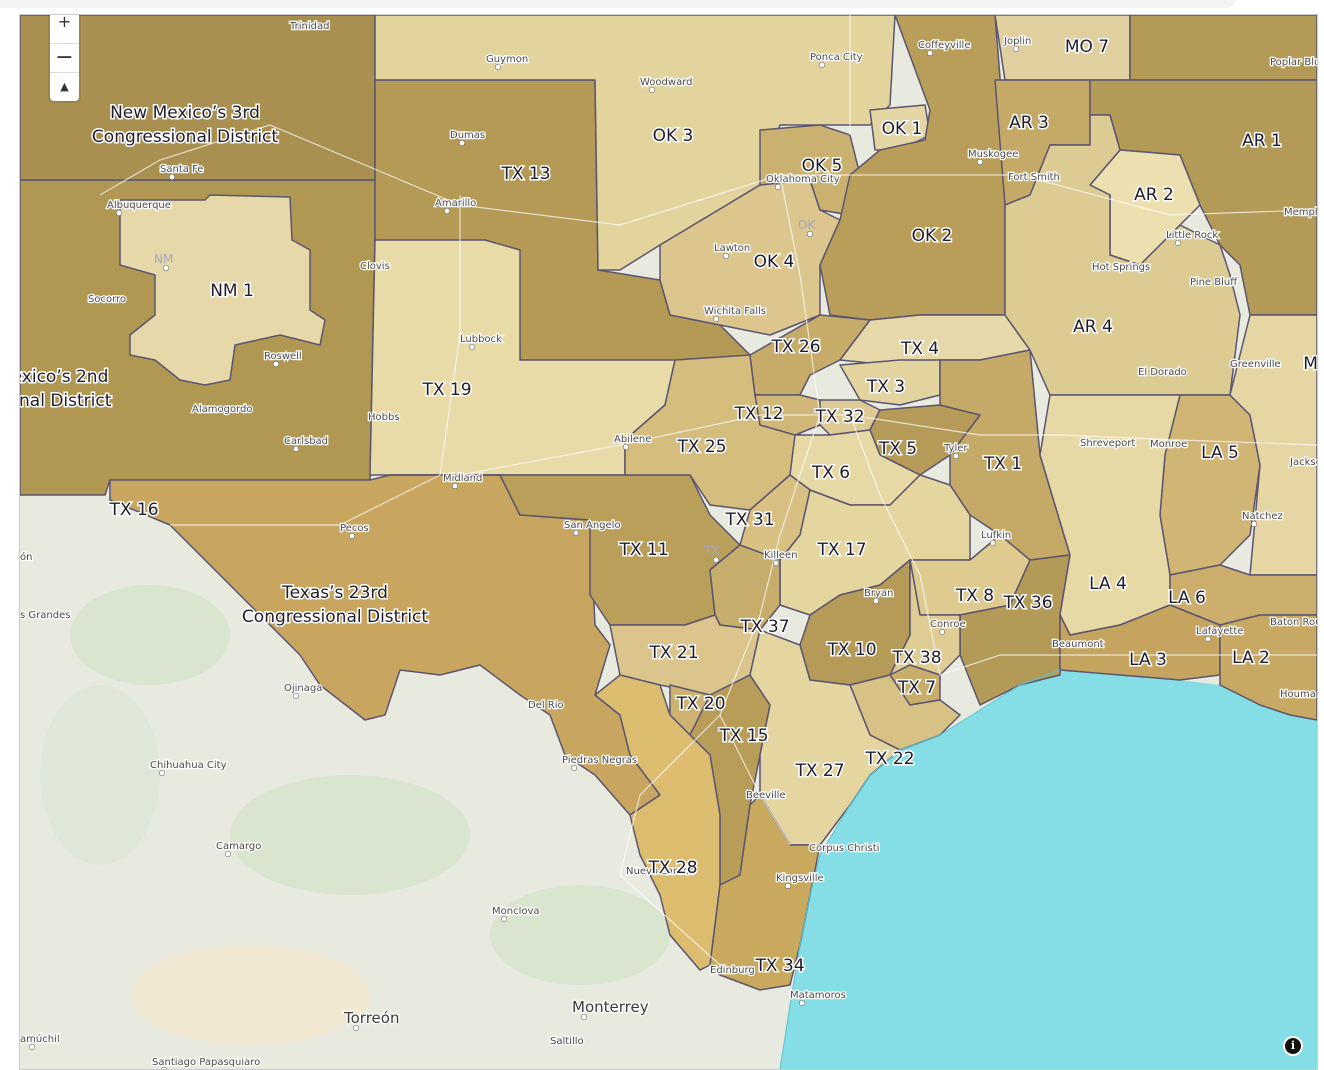 Image resolution: width=1324 pixels, height=1070 pixels. I want to click on info-icon: i, so click(1293, 1046).